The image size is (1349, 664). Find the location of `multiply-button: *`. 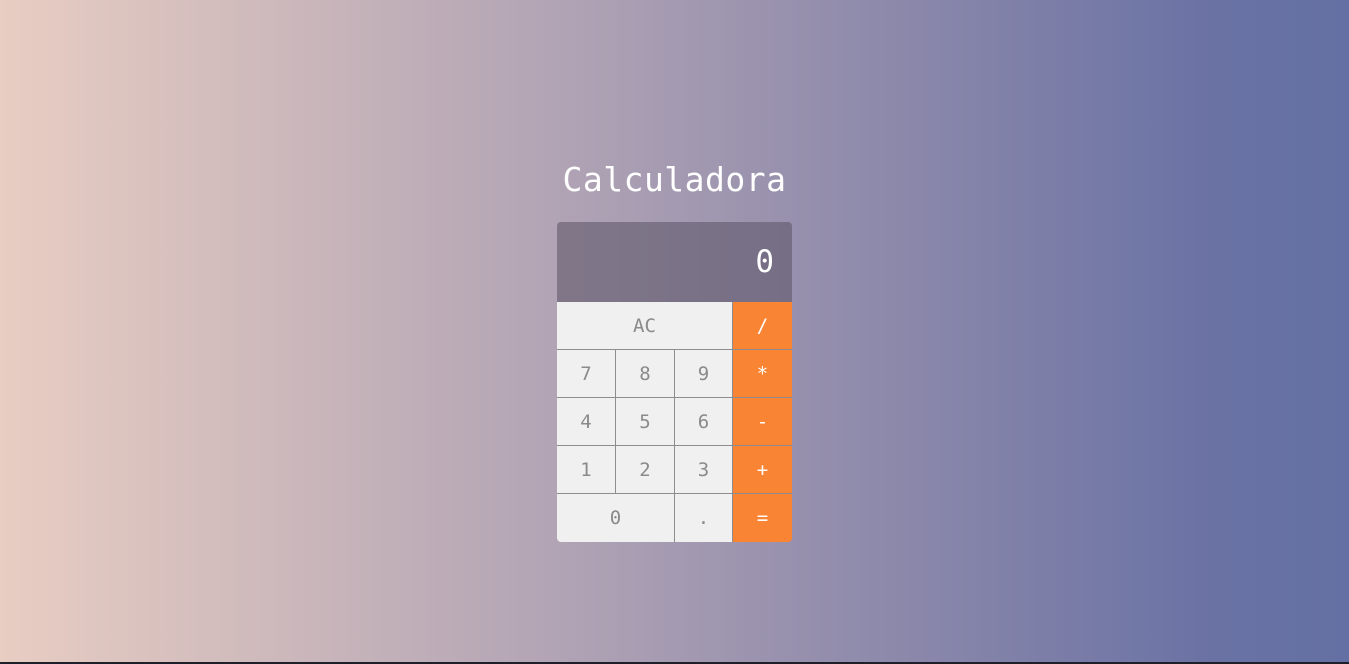

multiply-button: * is located at coordinates (762, 374).